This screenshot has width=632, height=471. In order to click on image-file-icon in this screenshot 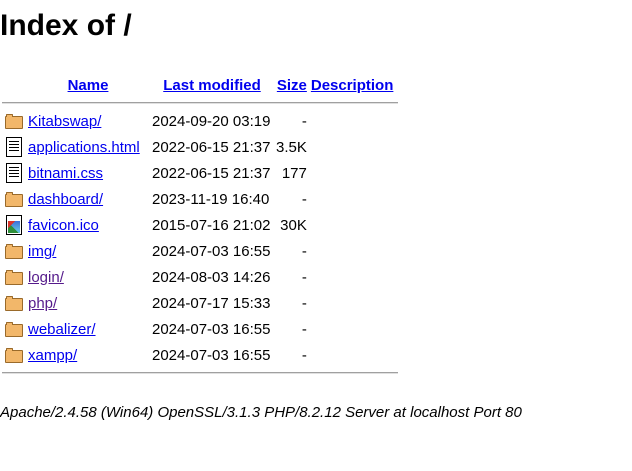, I will do `click(14, 225)`.